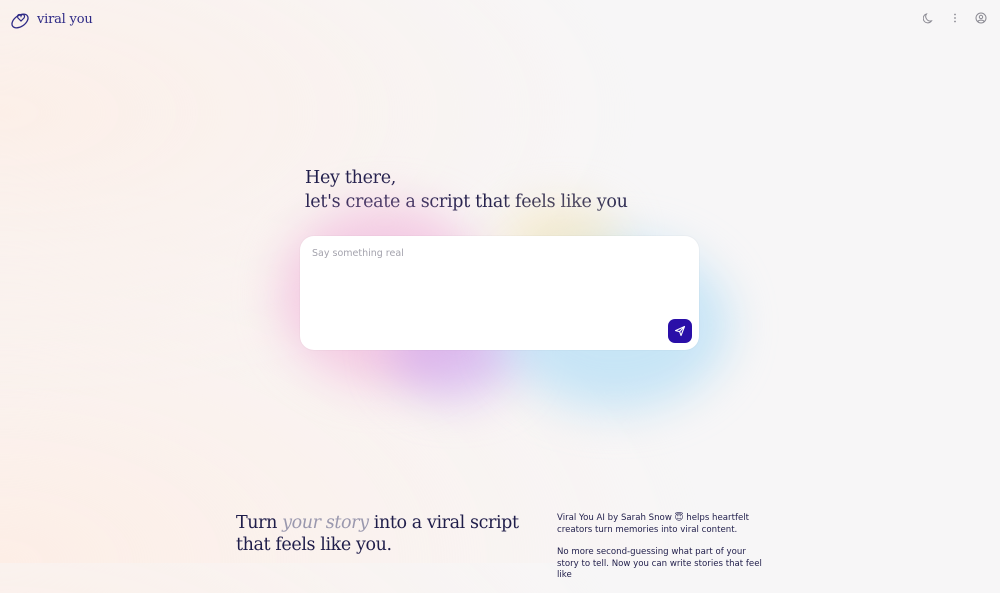 Image resolution: width=1000 pixels, height=593 pixels. Describe the element at coordinates (443, 523) in the screenshot. I see `headline-part-2: into a viral script` at that location.